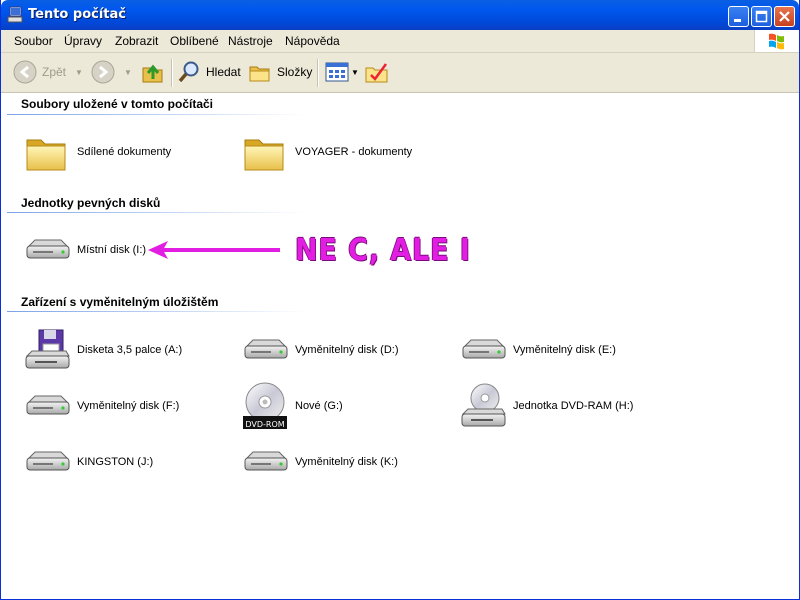  What do you see at coordinates (223, 72) in the screenshot?
I see `search-label: Hledat` at bounding box center [223, 72].